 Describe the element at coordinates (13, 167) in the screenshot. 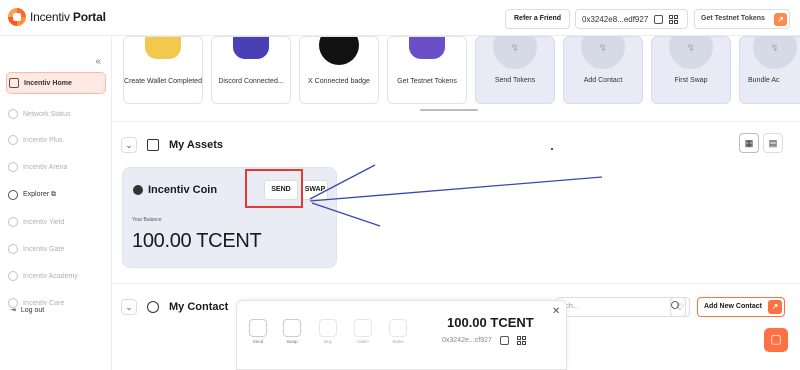

I see `arena-icon` at that location.